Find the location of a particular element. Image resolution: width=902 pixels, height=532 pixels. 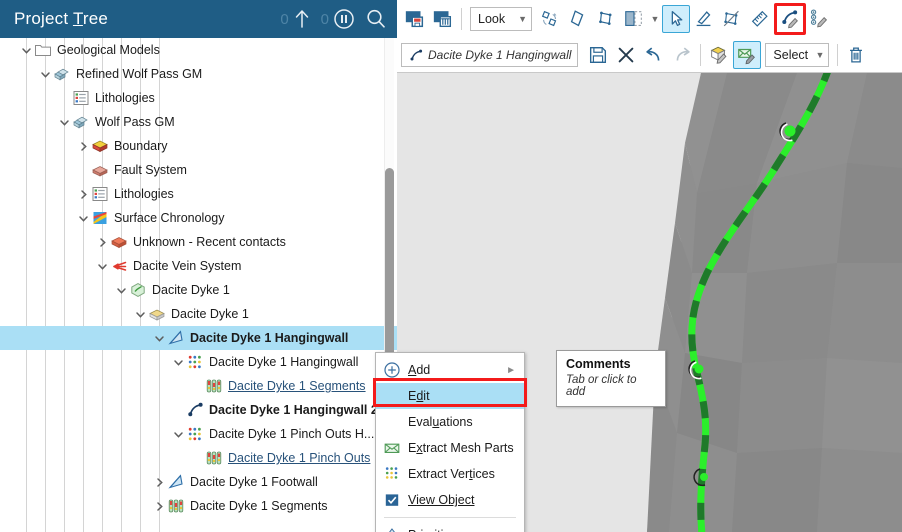

edit-surface-icon is located at coordinates (747, 55).